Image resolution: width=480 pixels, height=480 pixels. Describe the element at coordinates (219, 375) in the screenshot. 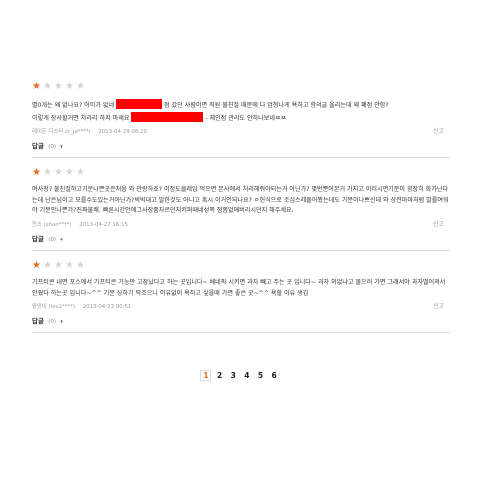

I see `page-link-2: 2` at that location.